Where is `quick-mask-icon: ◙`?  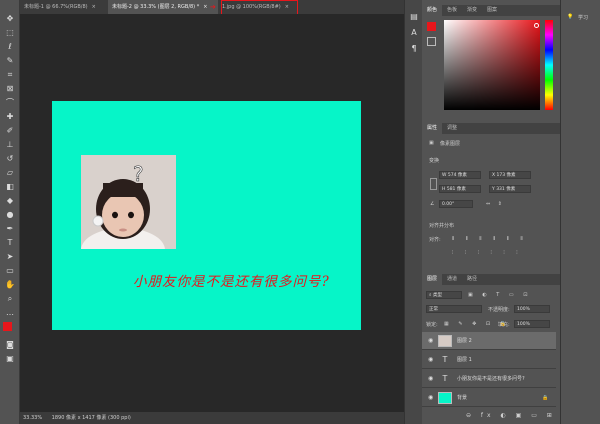
quick-mask-icon: ◙ is located at coordinates (10, 345).